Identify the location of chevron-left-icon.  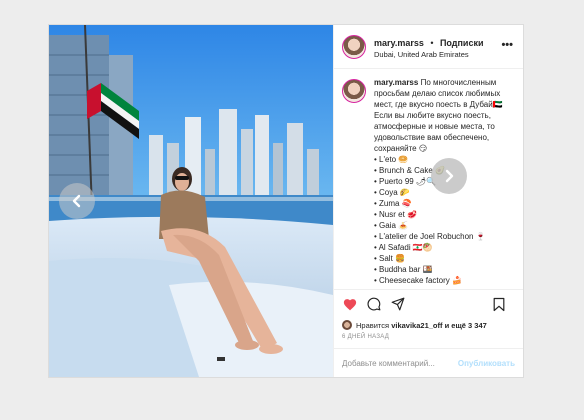
(76, 201).